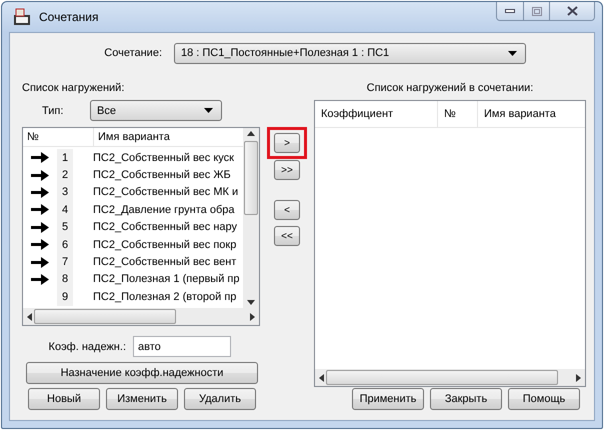 The image size is (604, 432). I want to click on move-button: <<, so click(287, 236).